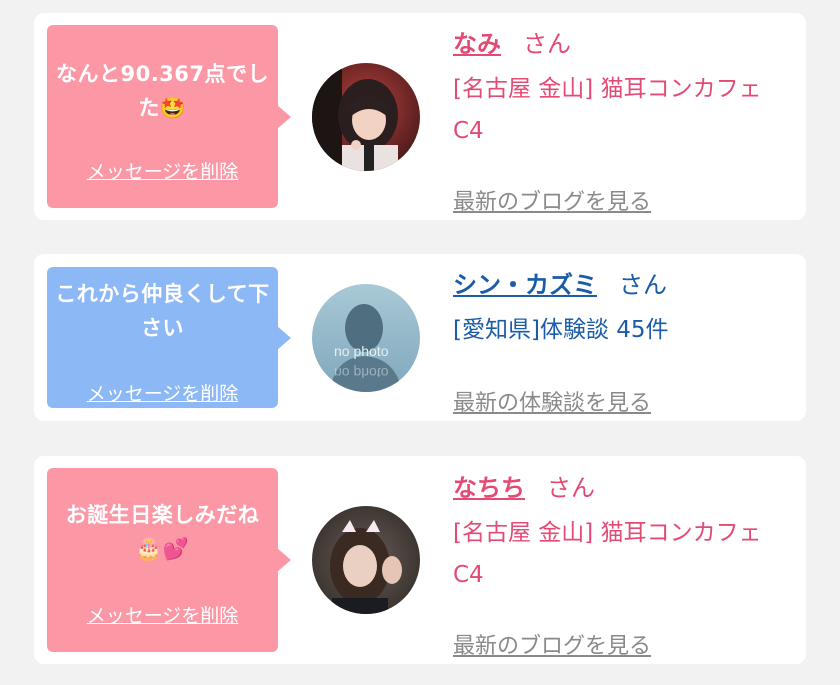  I want to click on avatar: no photo no photo, so click(366, 338).